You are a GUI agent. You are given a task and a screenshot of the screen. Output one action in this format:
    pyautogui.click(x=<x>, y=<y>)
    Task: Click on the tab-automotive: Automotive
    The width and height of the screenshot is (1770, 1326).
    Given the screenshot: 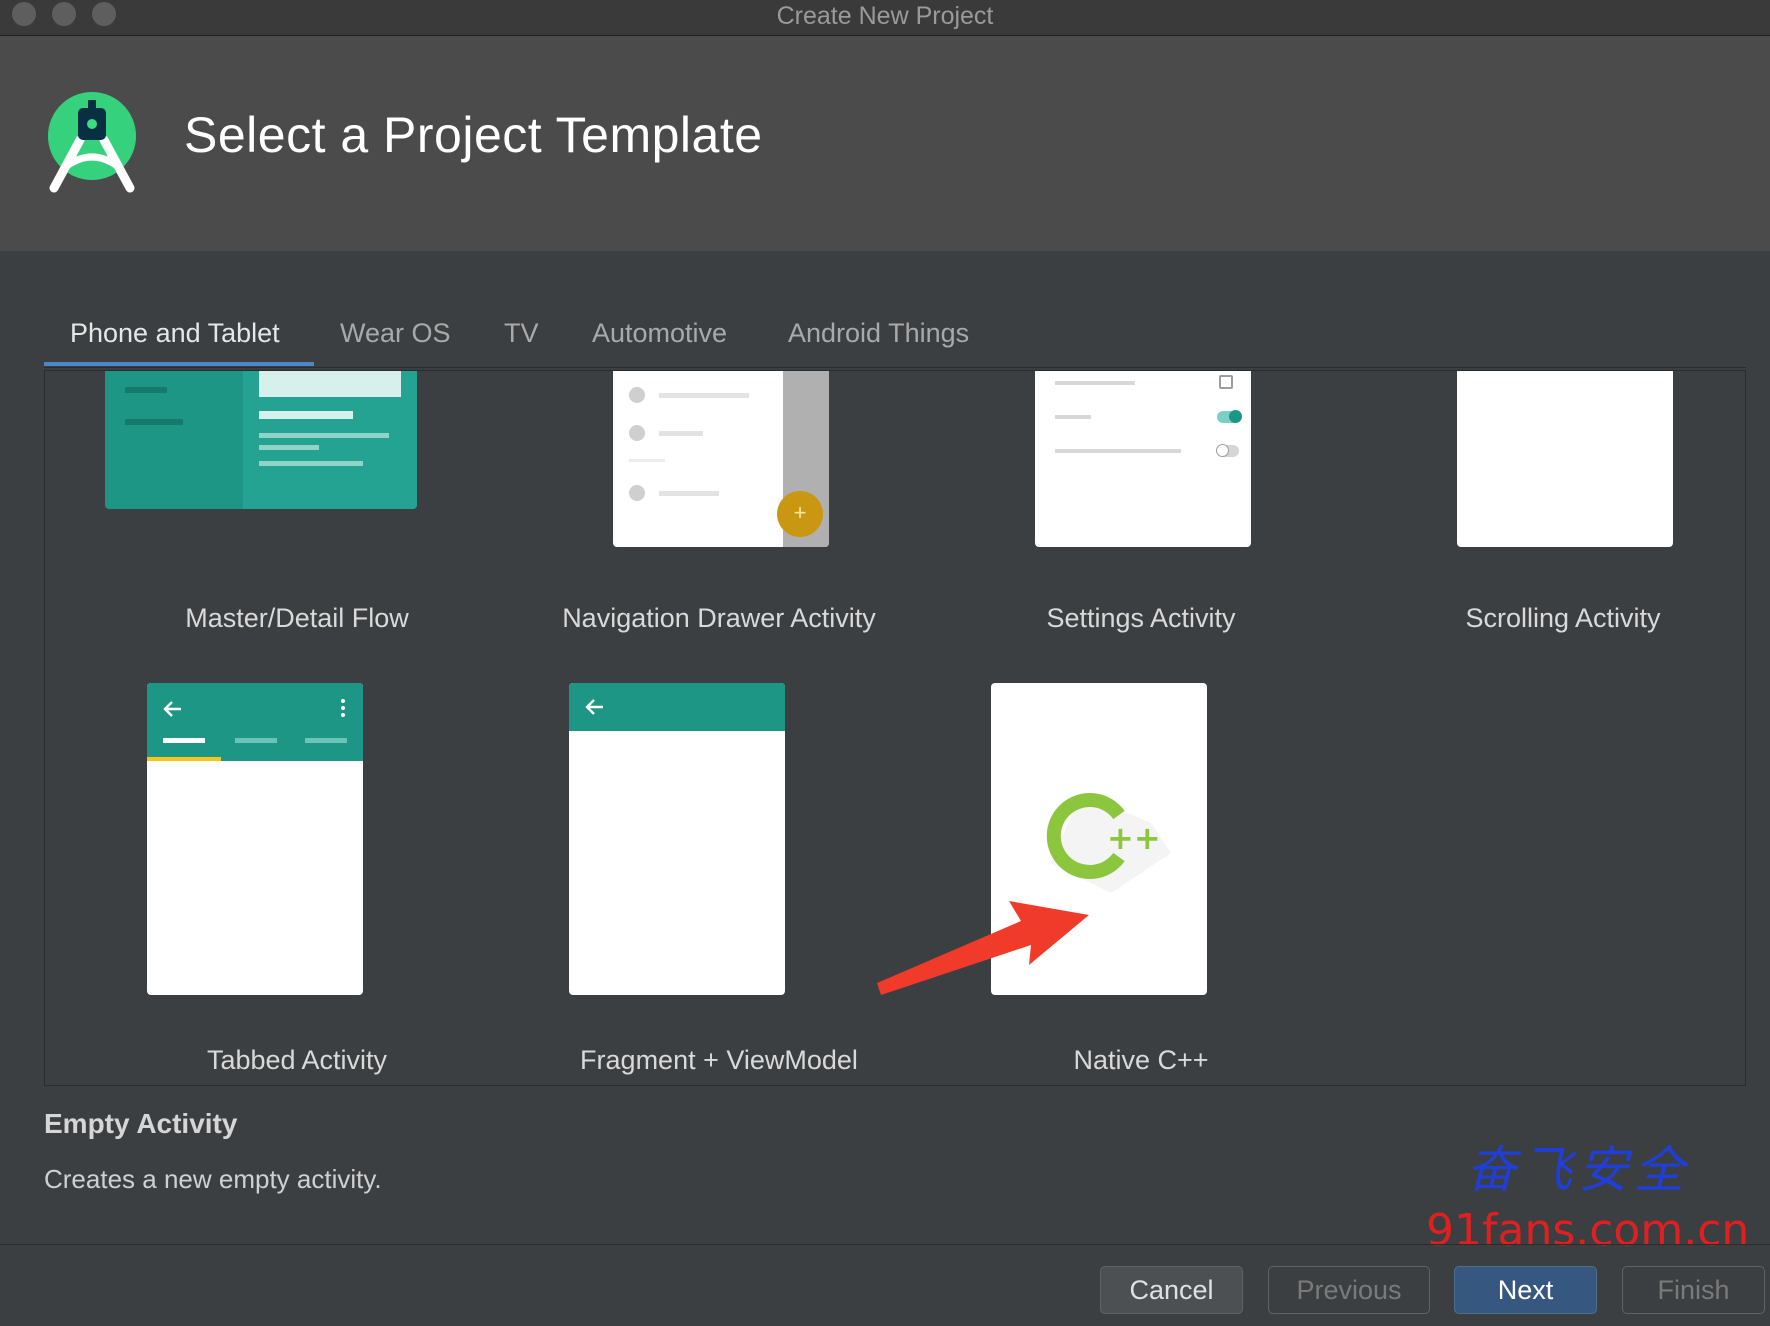 What is the action you would take?
    pyautogui.click(x=659, y=333)
    